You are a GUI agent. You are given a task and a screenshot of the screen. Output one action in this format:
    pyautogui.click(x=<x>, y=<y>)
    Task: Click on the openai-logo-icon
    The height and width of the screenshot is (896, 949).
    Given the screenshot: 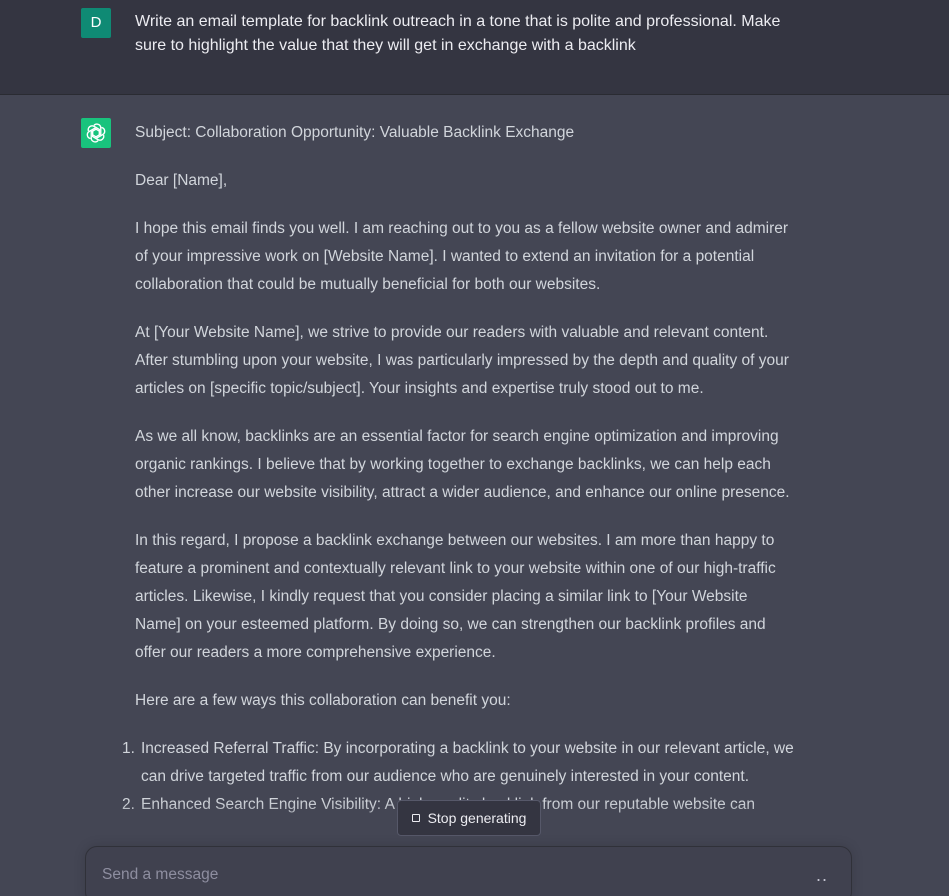 What is the action you would take?
    pyautogui.click(x=96, y=133)
    